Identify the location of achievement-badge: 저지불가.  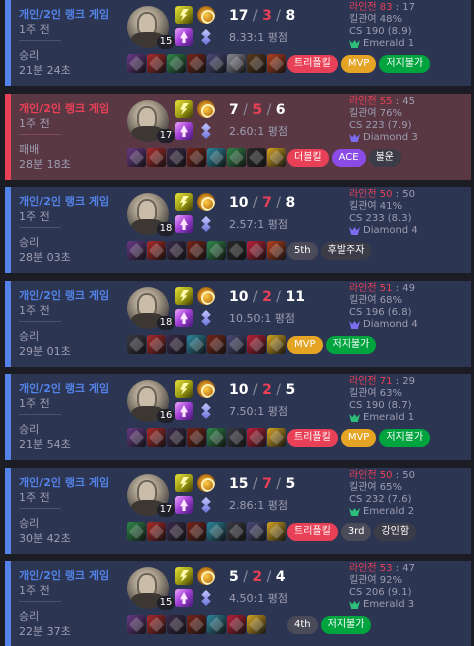
(405, 64).